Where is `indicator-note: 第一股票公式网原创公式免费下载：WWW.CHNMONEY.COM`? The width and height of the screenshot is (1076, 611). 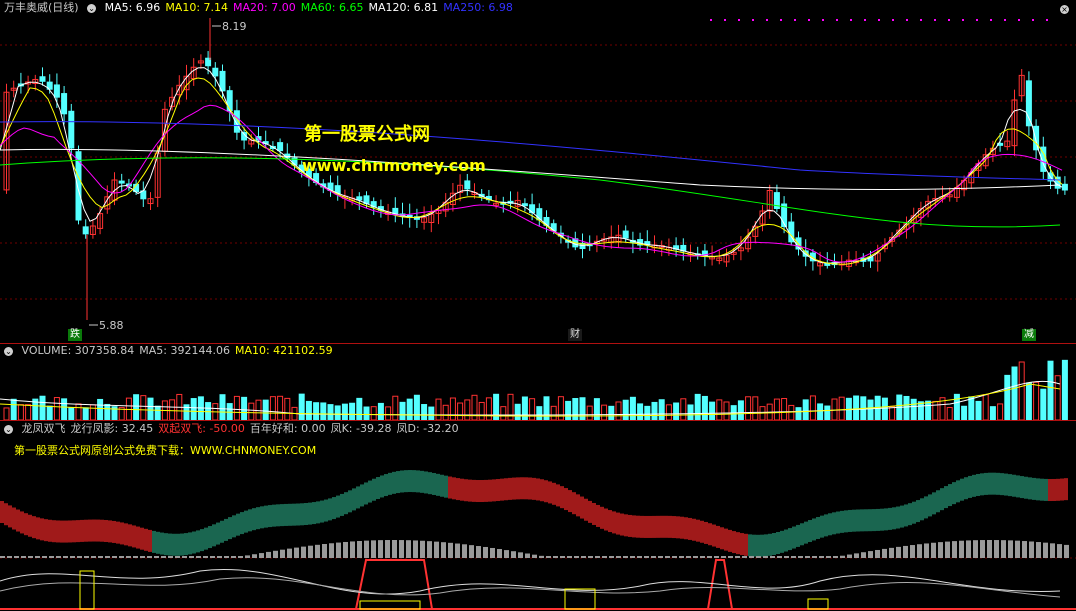
indicator-note: 第一股票公式网原创公式免费下载：WWW.CHNMONEY.COM is located at coordinates (165, 450).